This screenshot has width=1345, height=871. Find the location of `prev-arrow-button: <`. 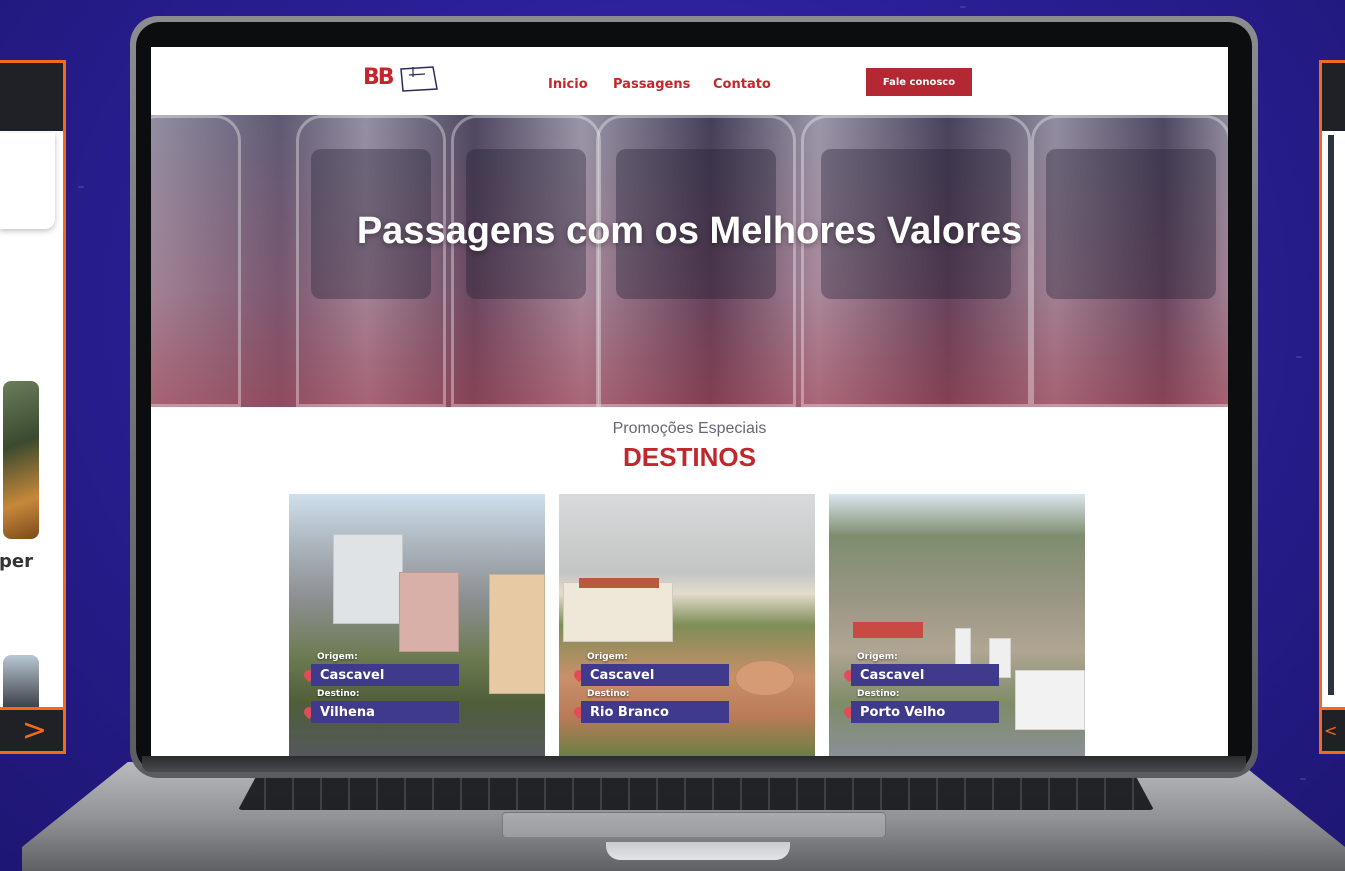

prev-arrow-button: < is located at coordinates (1330, 731).